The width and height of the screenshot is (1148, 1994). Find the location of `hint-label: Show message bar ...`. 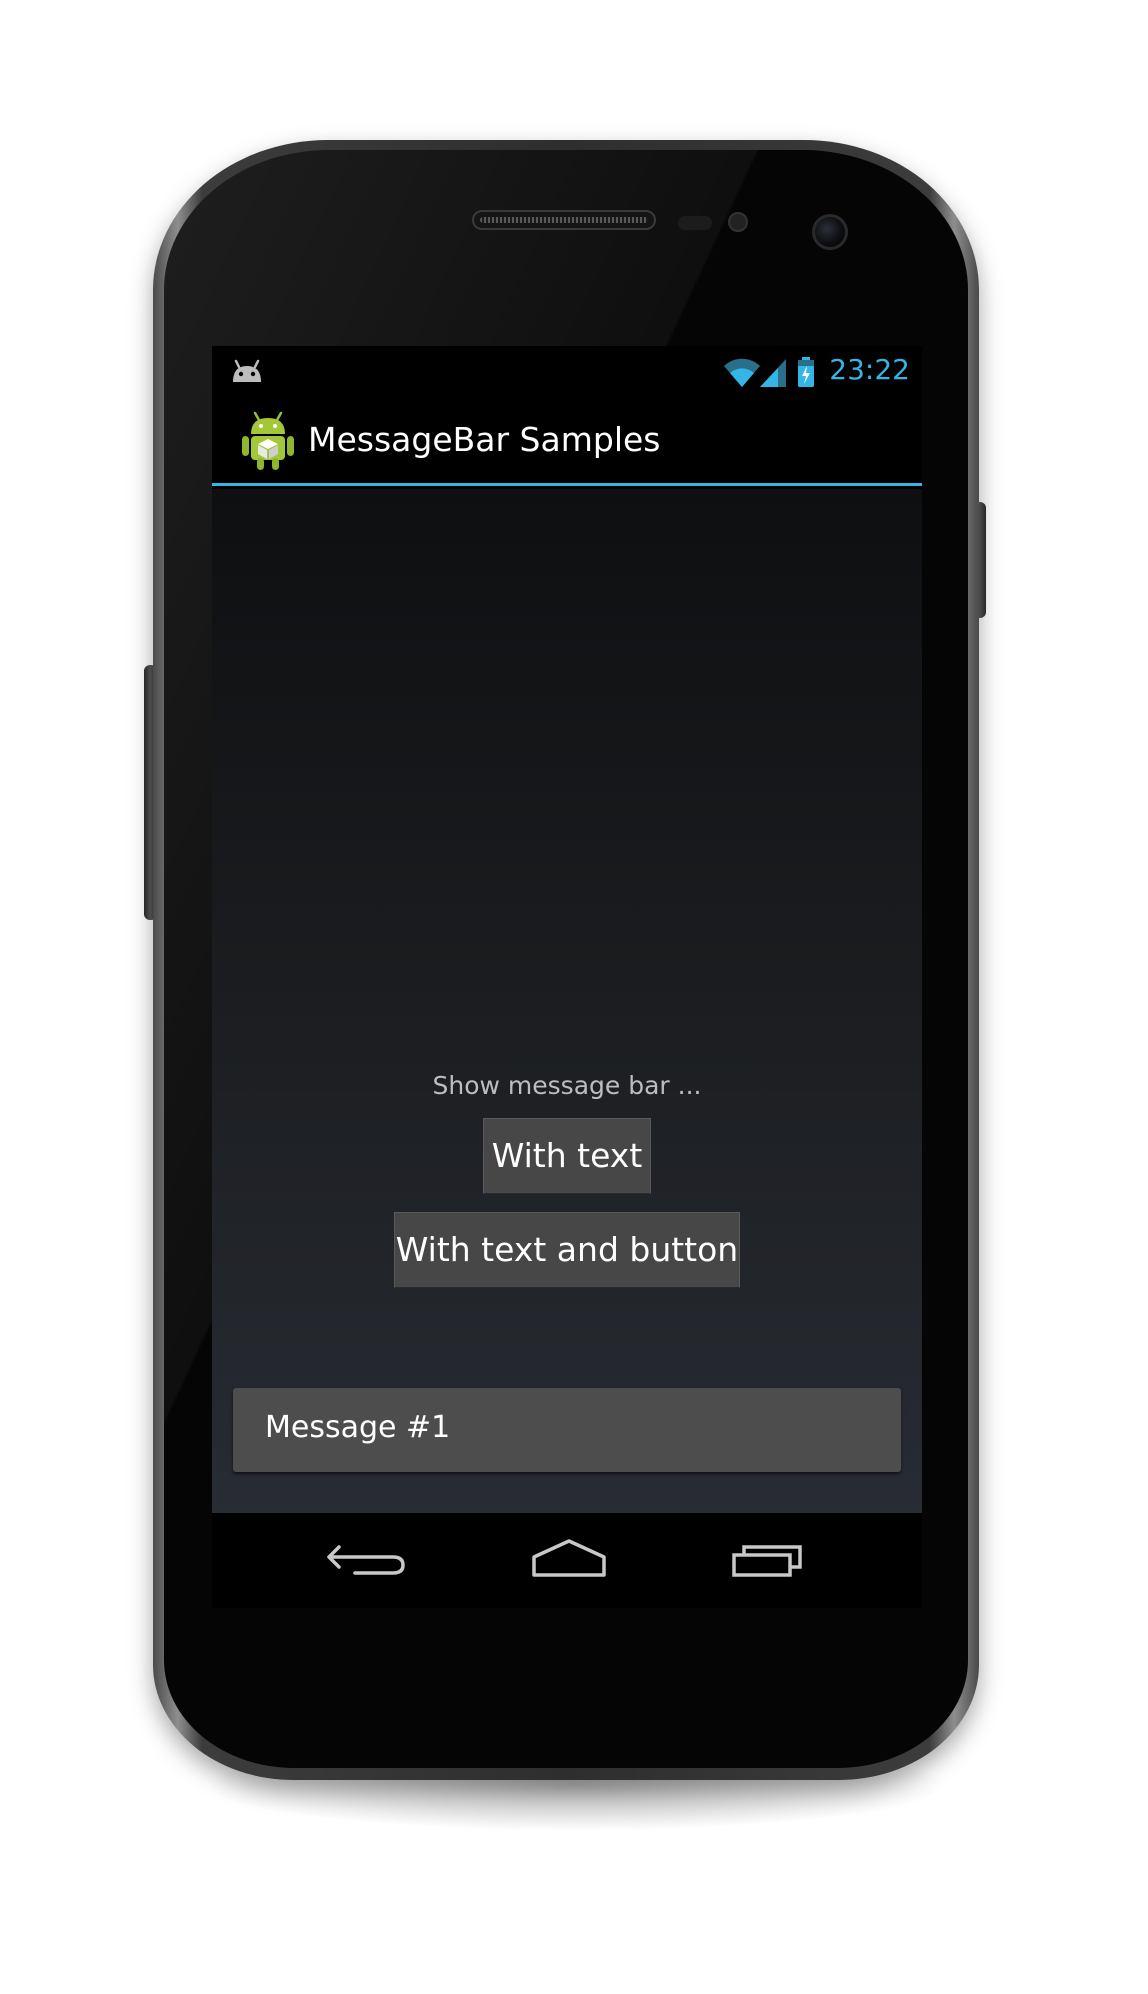

hint-label: Show message bar ... is located at coordinates (567, 1085).